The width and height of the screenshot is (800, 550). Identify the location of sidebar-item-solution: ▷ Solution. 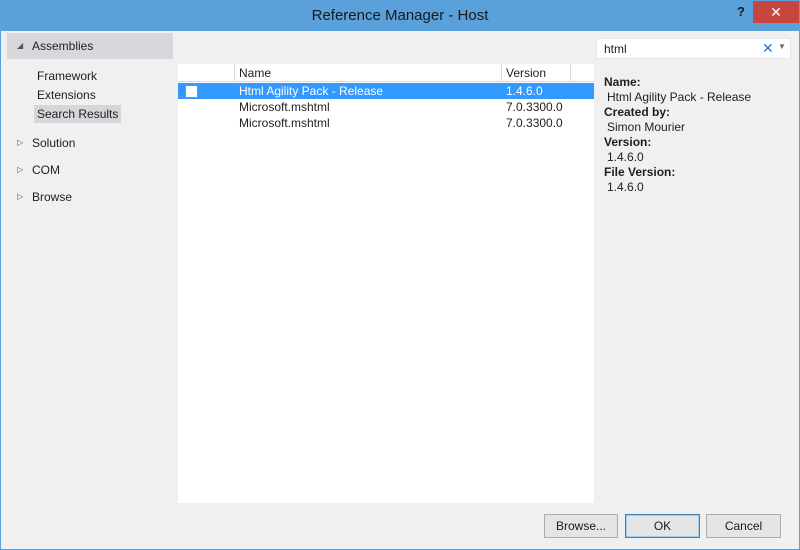
(90, 143).